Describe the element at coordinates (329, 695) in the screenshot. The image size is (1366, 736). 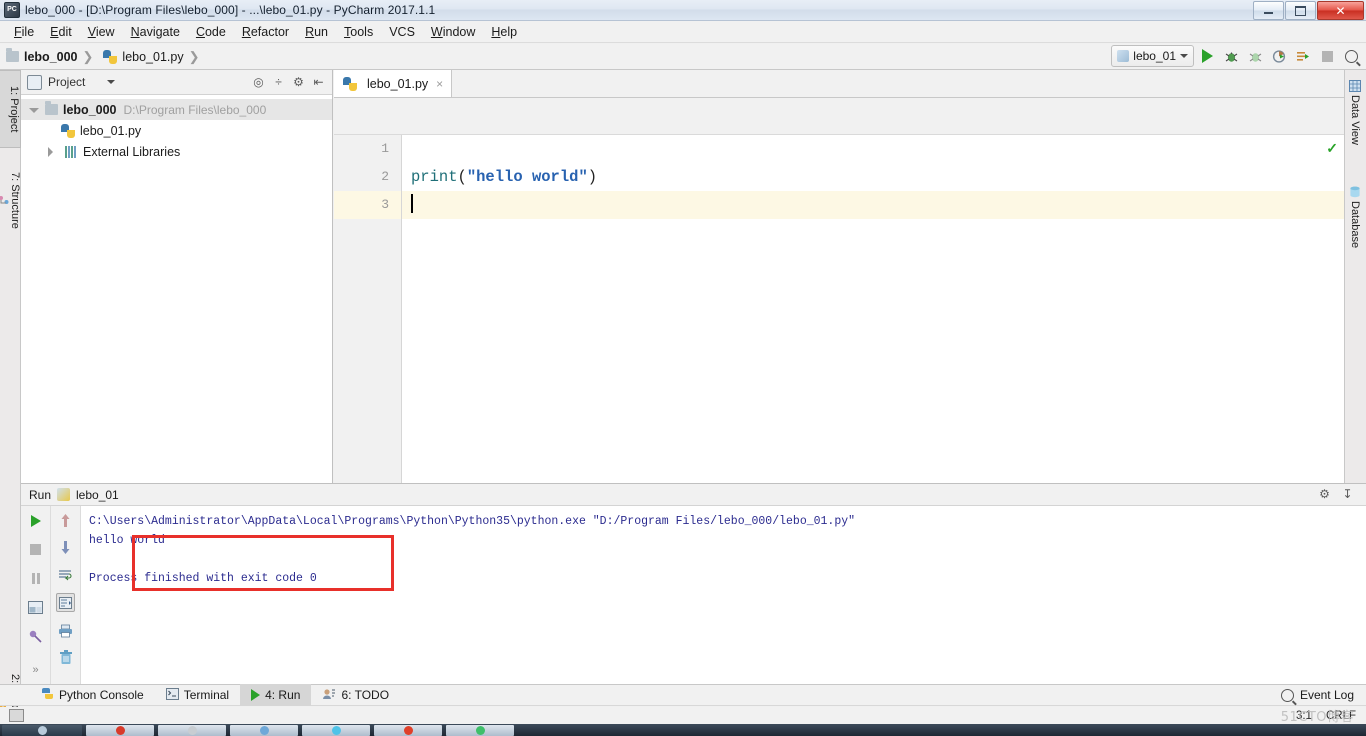
I see `todo-icon` at that location.